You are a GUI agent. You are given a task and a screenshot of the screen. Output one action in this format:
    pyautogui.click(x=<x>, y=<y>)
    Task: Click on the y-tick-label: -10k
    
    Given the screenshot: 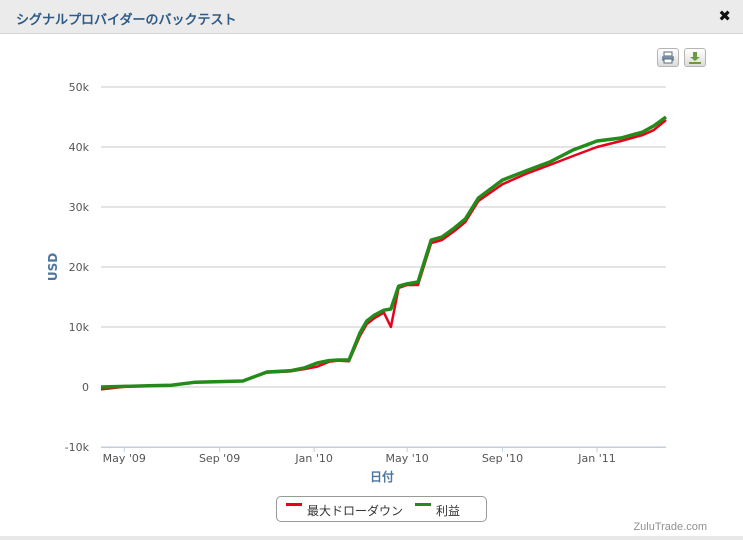 What is the action you would take?
    pyautogui.click(x=77, y=447)
    